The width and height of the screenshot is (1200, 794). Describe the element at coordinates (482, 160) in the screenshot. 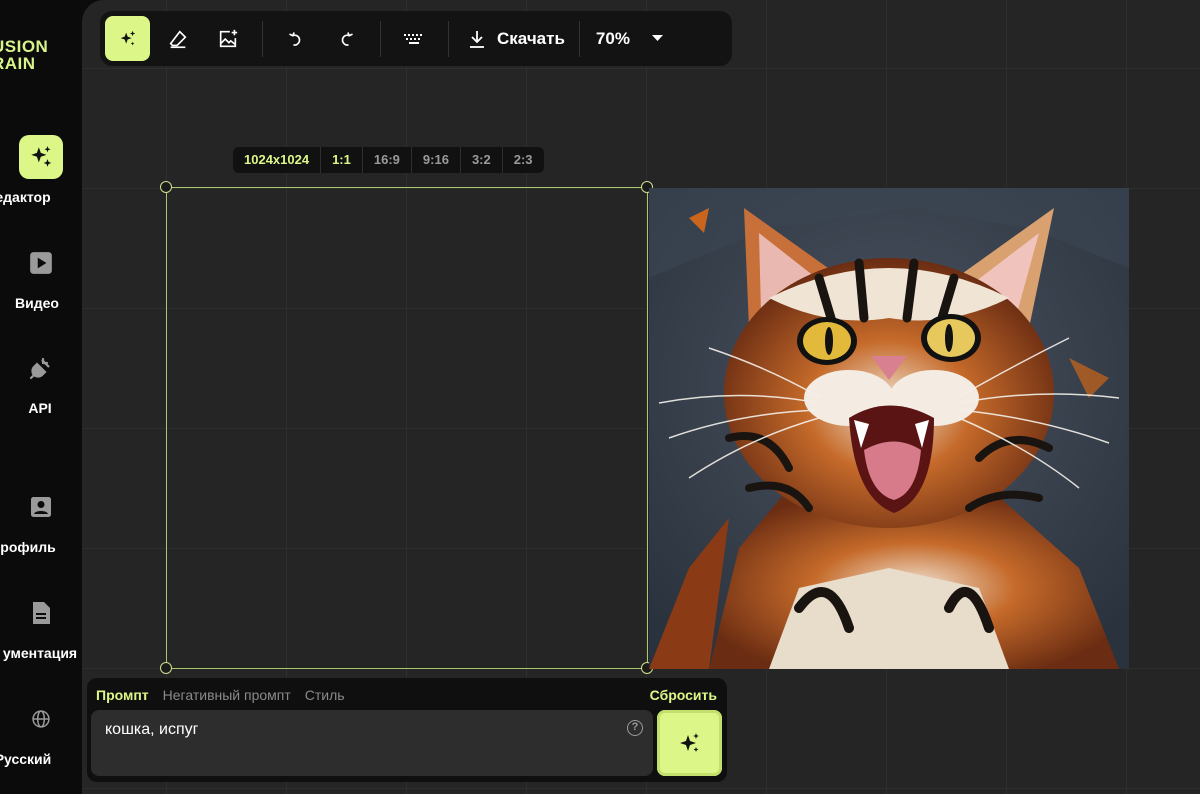

I see `ratio-3-2: 3:2` at that location.